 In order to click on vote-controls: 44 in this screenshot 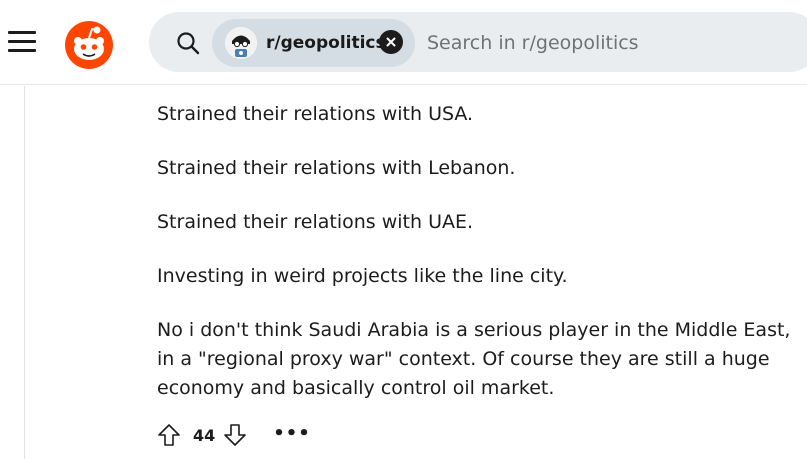, I will do `click(202, 435)`.